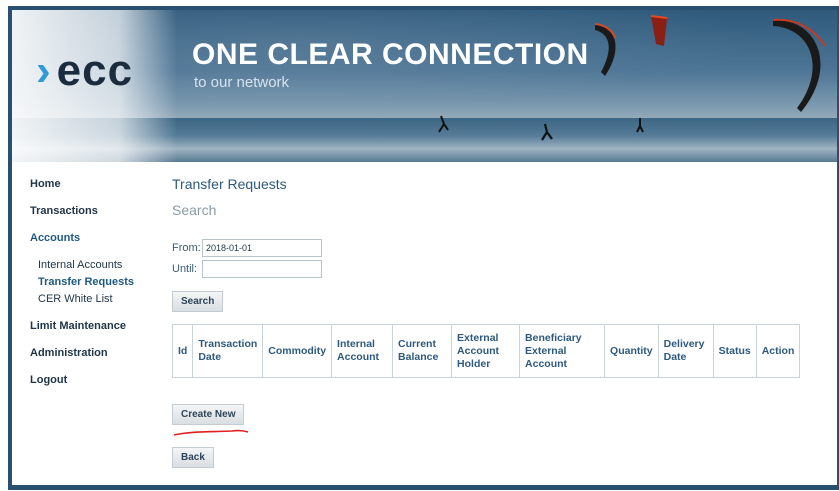 This screenshot has width=839, height=491. I want to click on column-header: Transaction Date, so click(228, 351).